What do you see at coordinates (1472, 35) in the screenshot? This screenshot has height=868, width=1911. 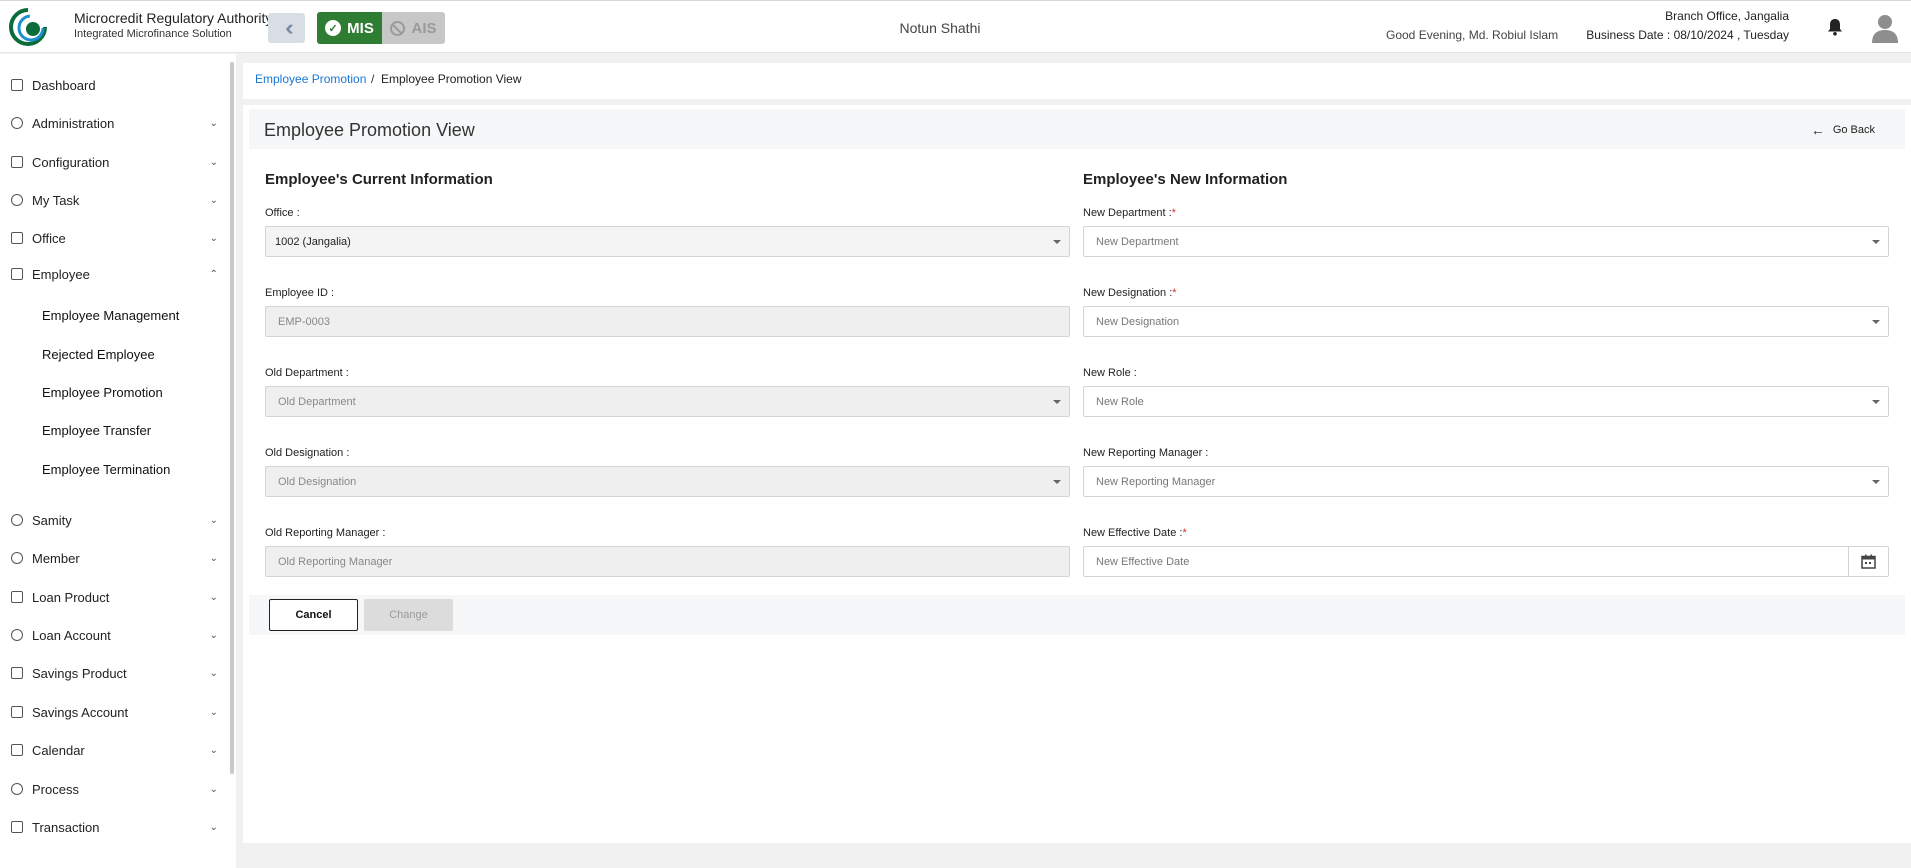 I see `greeting-text: Good Evening, Md. Robiul Islam` at bounding box center [1472, 35].